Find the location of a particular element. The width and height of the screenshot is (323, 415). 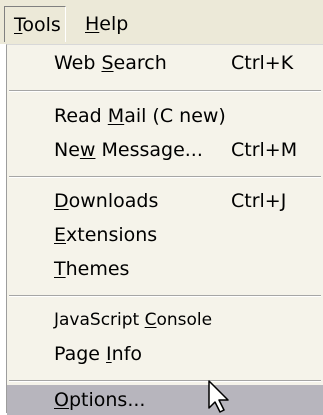

menu-item-downloads-label: Downloads is located at coordinates (106, 201).